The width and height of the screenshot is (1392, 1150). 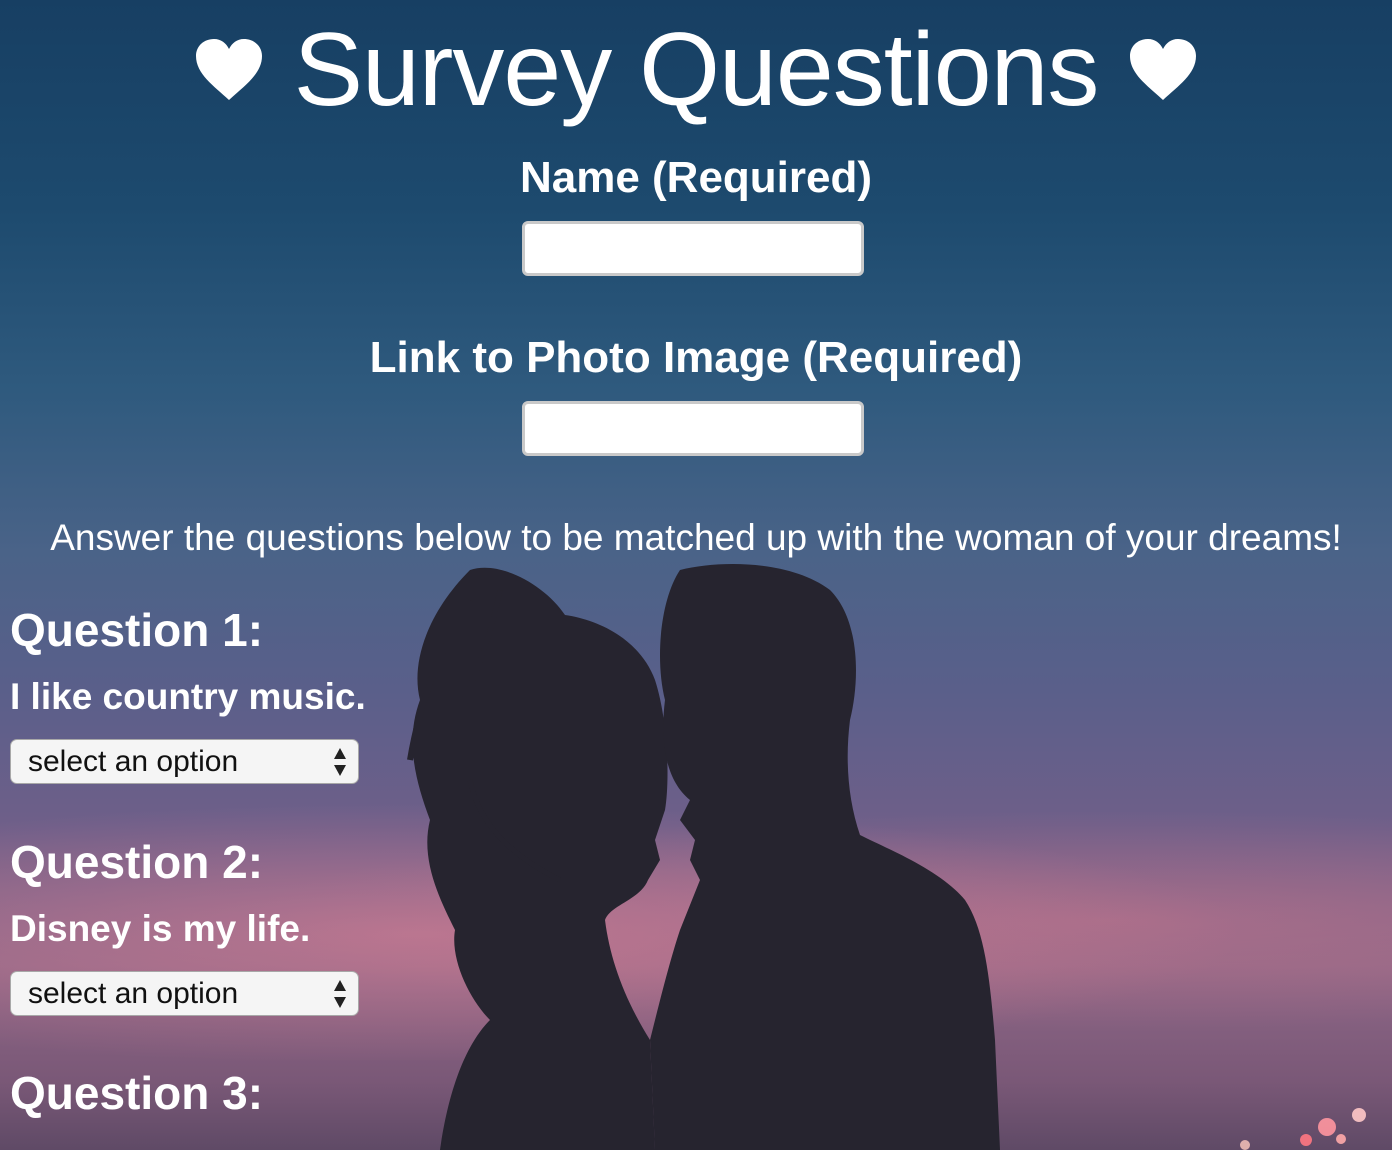 I want to click on question-2-select: select an option, so click(x=184, y=993).